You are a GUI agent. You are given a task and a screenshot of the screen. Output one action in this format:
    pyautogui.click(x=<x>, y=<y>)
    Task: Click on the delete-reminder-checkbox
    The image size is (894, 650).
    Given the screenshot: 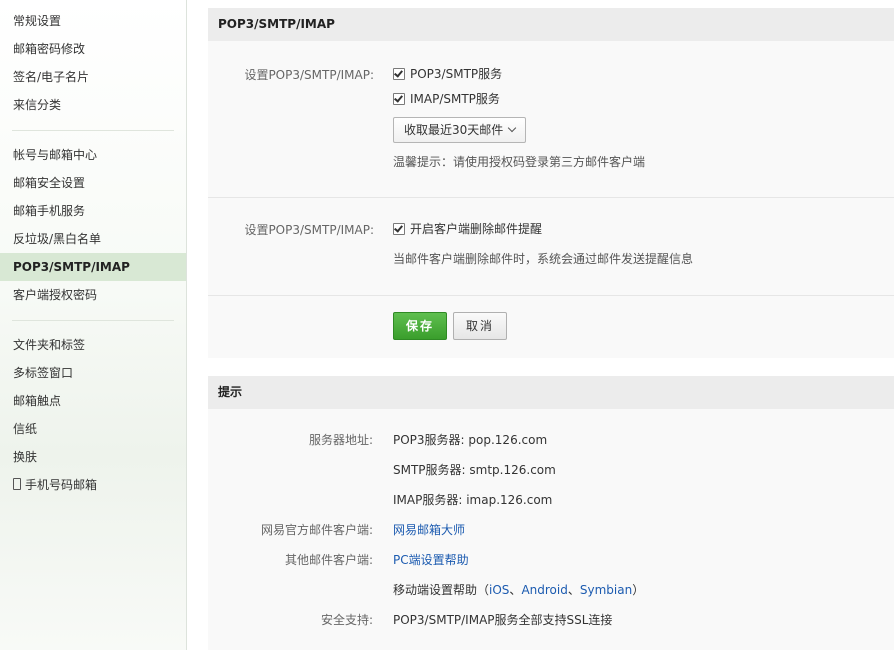 What is the action you would take?
    pyautogui.click(x=399, y=229)
    